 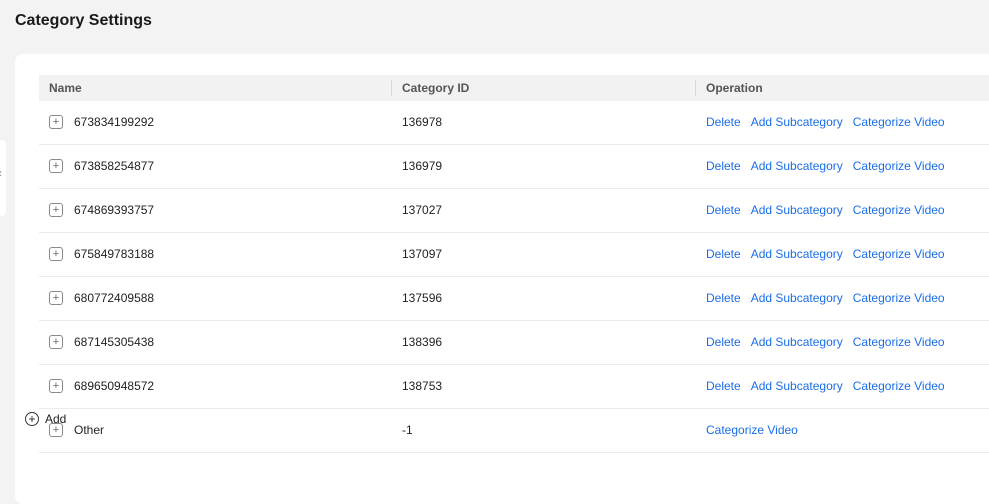 What do you see at coordinates (1, 173) in the screenshot?
I see `chevron-left-icon: ‹` at bounding box center [1, 173].